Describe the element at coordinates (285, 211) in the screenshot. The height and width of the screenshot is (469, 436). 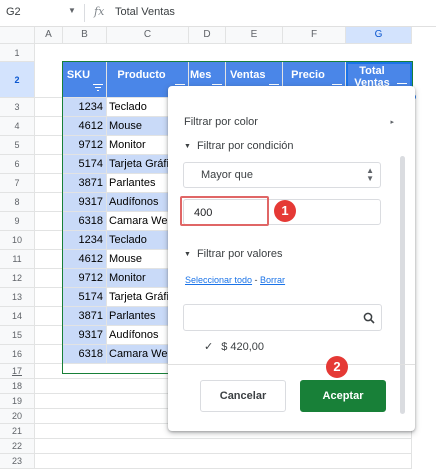
I see `annotation-badge-1: 1` at that location.